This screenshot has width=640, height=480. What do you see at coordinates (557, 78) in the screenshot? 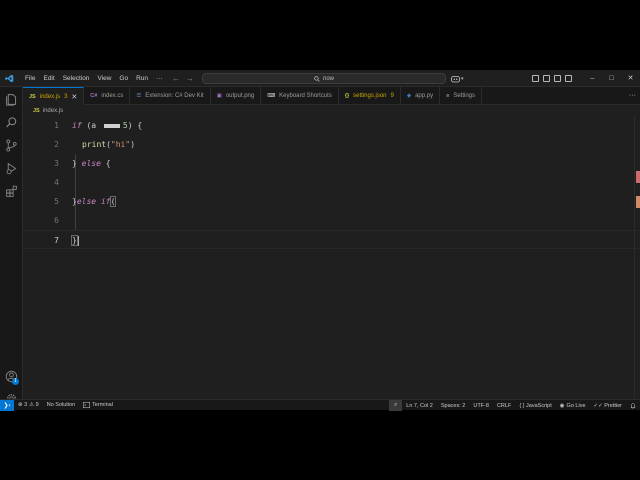
I see `toggle-secondary-sidebar-icon` at bounding box center [557, 78].